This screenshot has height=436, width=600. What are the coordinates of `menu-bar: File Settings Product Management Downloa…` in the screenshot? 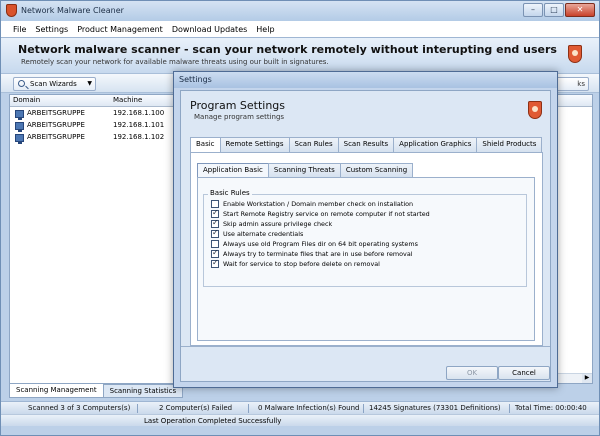 It's located at (300, 29).